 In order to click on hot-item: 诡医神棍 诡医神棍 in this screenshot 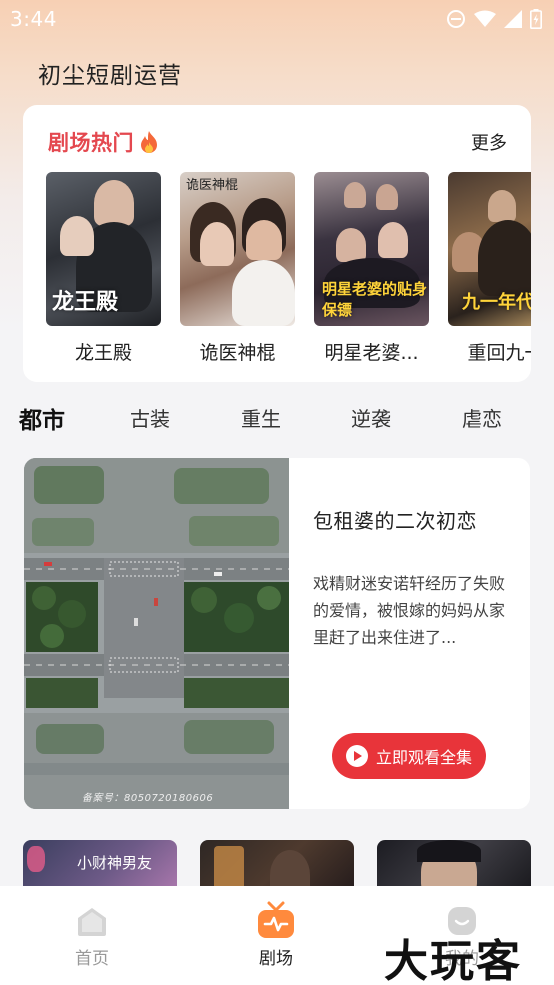, I will do `click(237, 268)`.